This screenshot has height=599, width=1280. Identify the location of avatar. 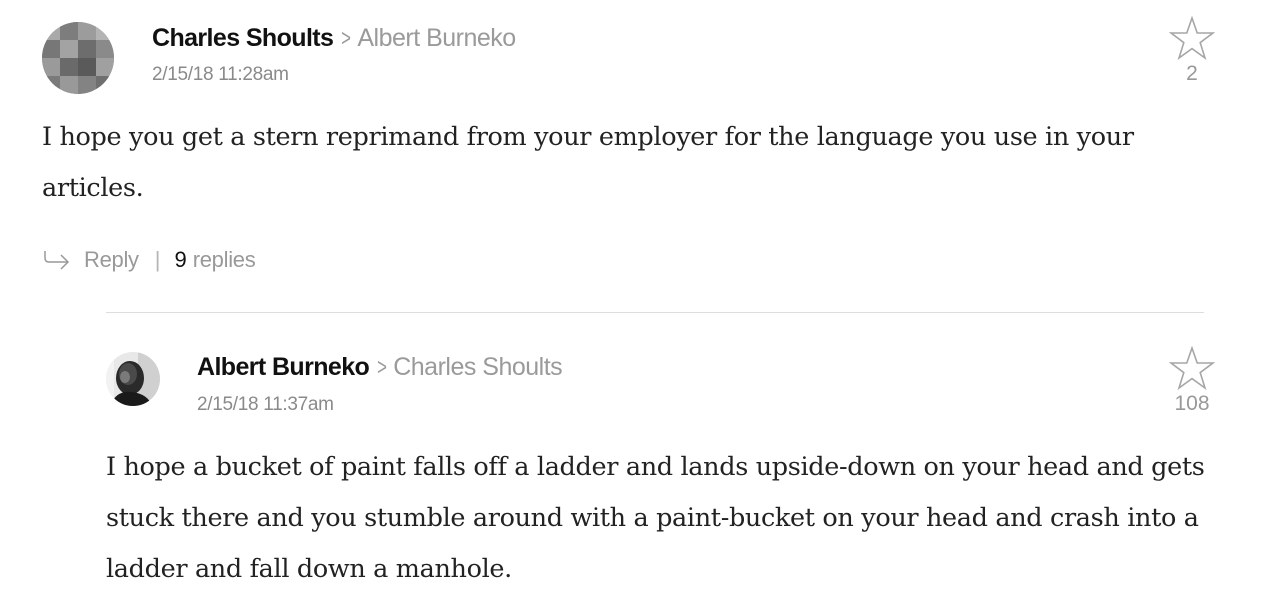
(133, 379).